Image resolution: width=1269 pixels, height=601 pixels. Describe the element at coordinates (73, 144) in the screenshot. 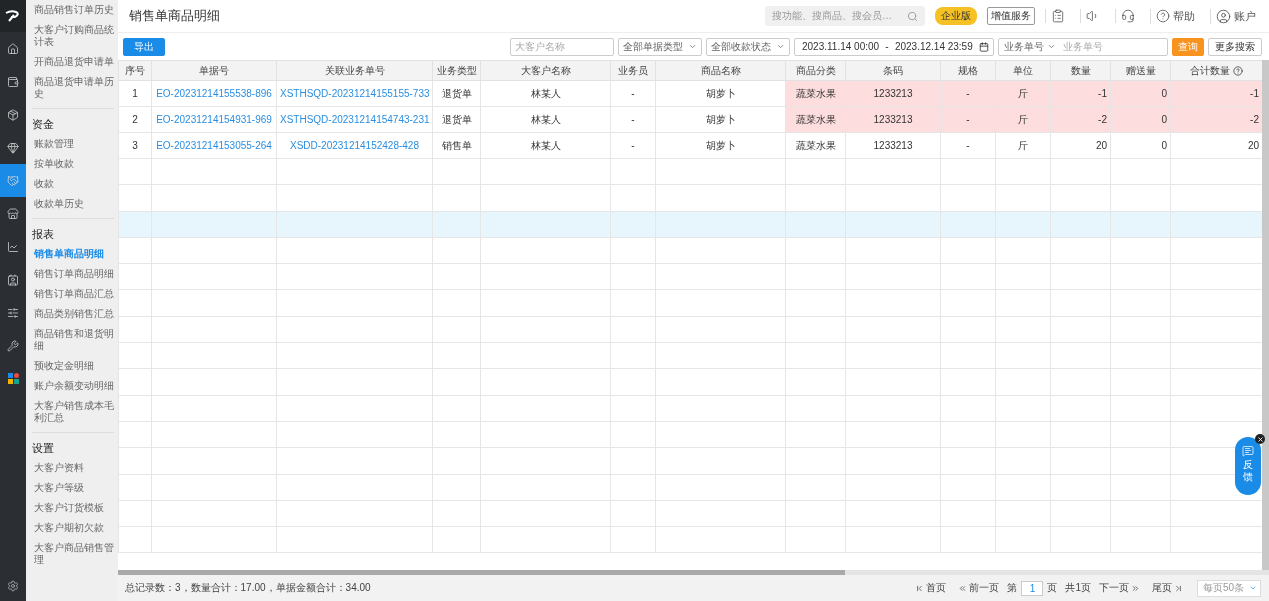

I see `sidebar-item: 账款管理` at that location.